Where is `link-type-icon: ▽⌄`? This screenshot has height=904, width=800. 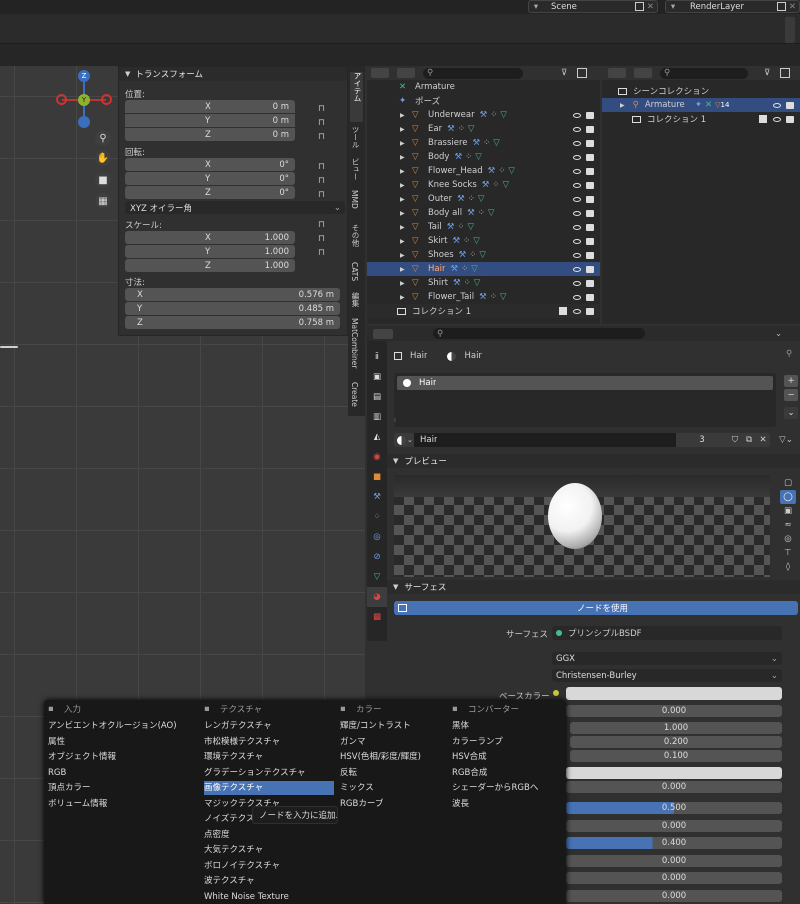
link-type-icon: ▽⌄ is located at coordinates (786, 440).